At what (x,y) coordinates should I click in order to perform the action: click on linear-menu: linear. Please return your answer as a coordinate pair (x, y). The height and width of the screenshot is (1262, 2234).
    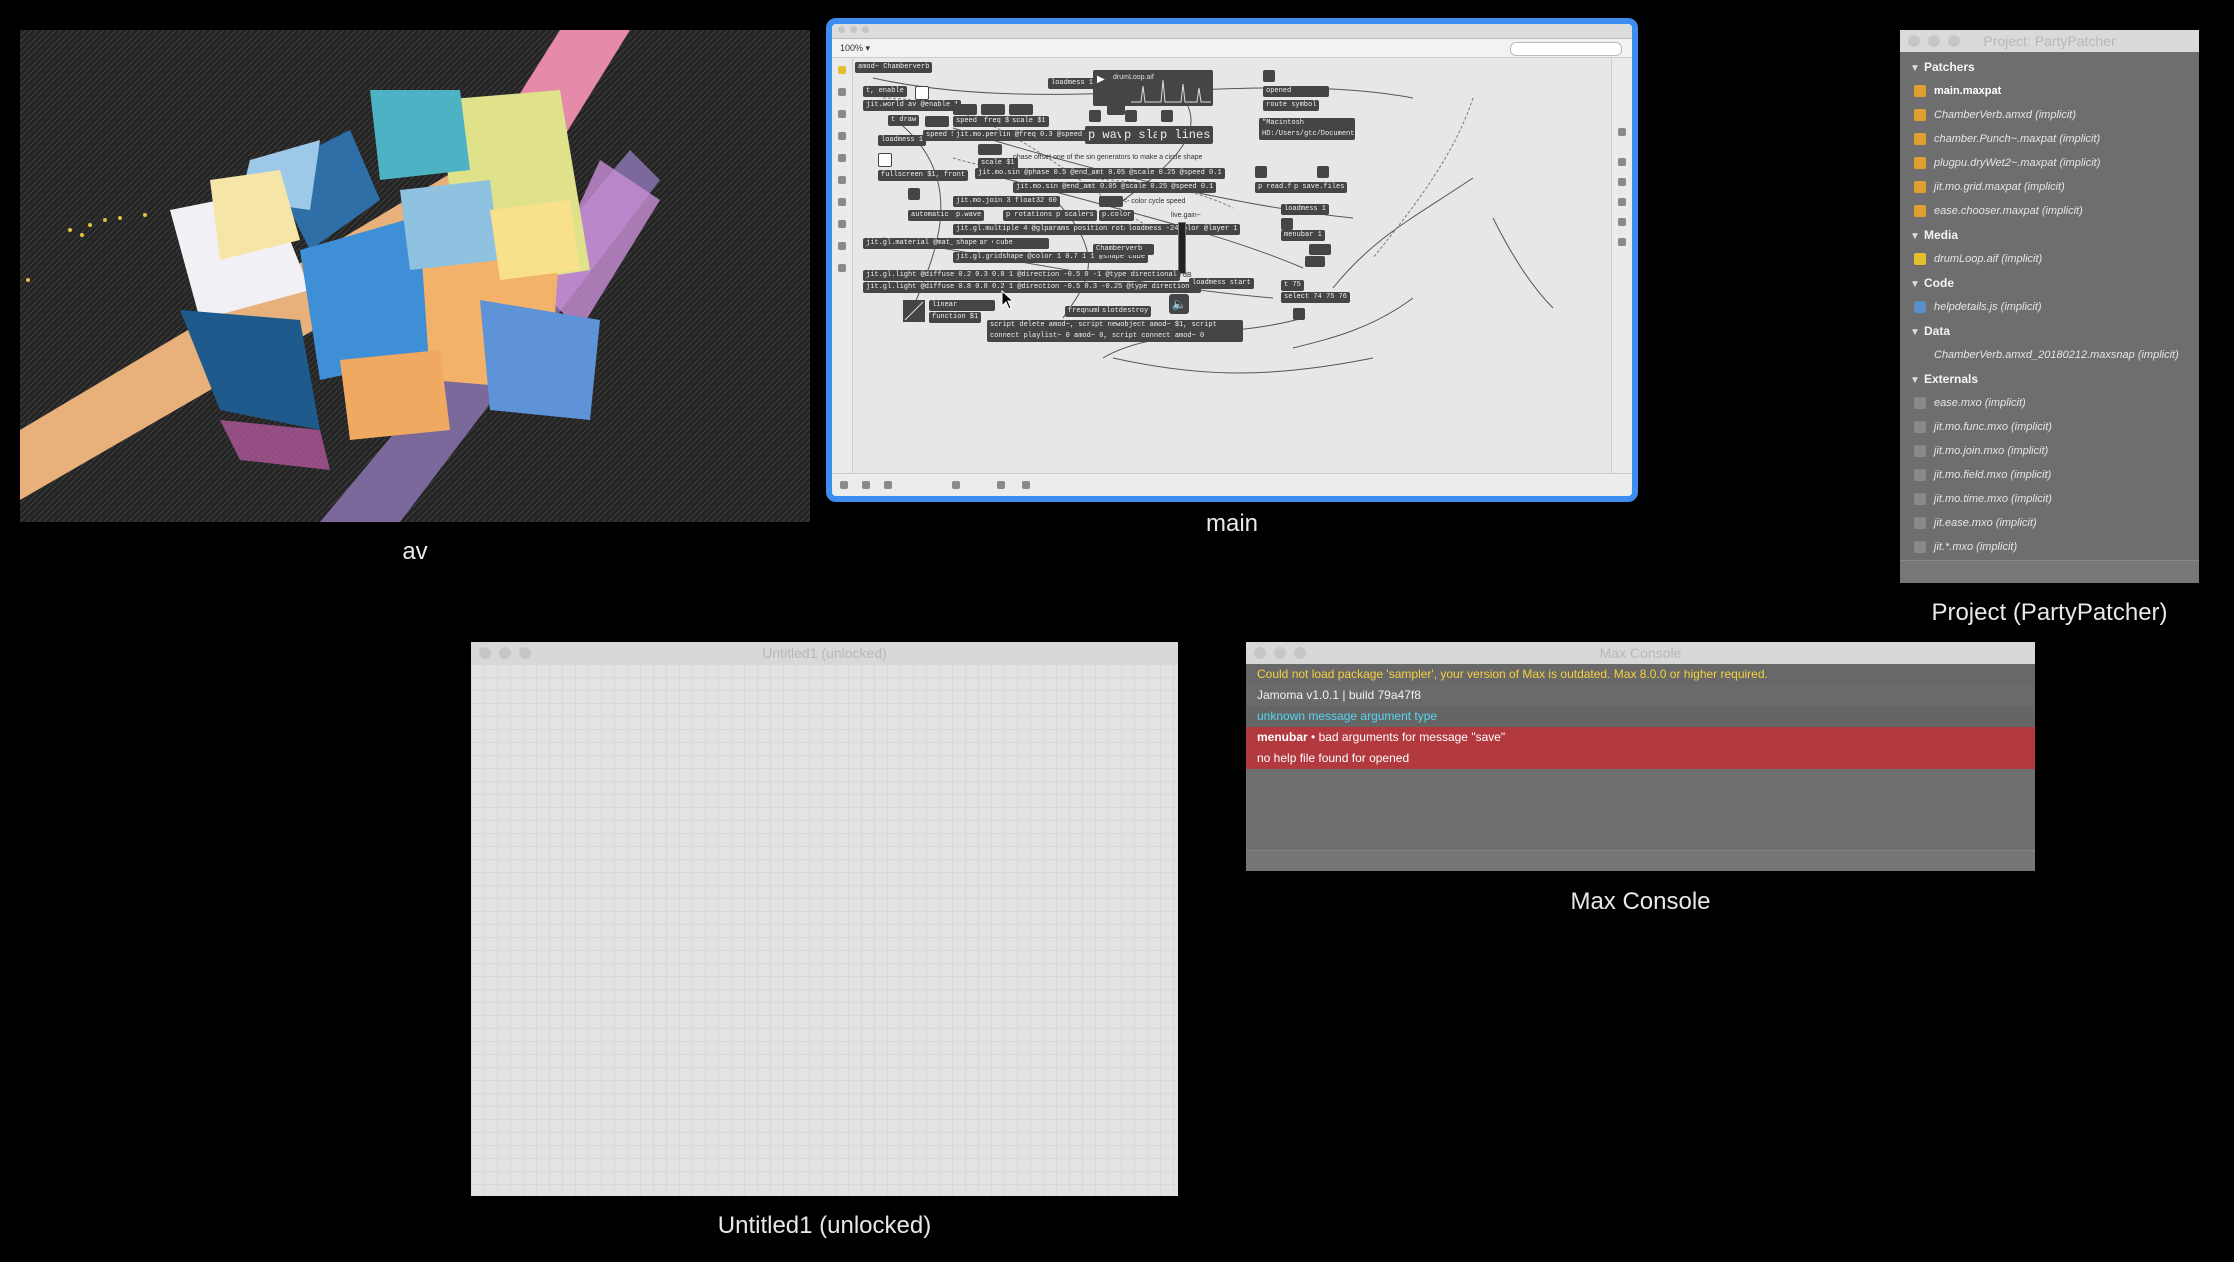
    Looking at the image, I should click on (962, 305).